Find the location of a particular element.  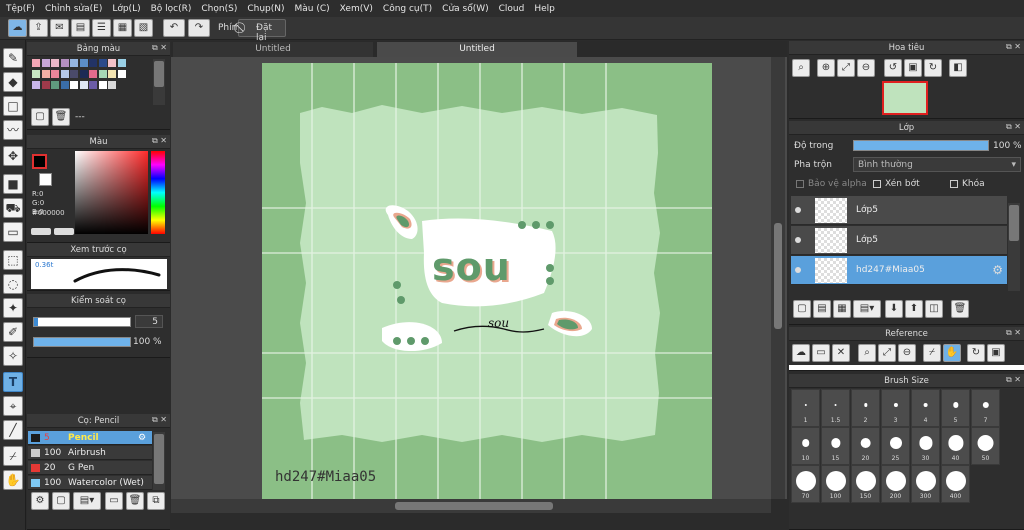

flip-icon: ◧ is located at coordinates (958, 68).